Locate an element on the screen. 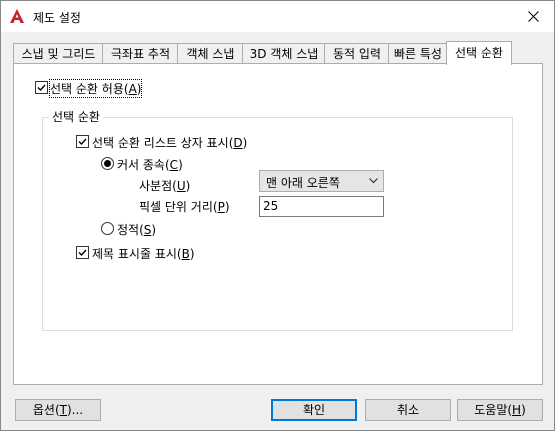  pixel-distance-field is located at coordinates (321, 206).